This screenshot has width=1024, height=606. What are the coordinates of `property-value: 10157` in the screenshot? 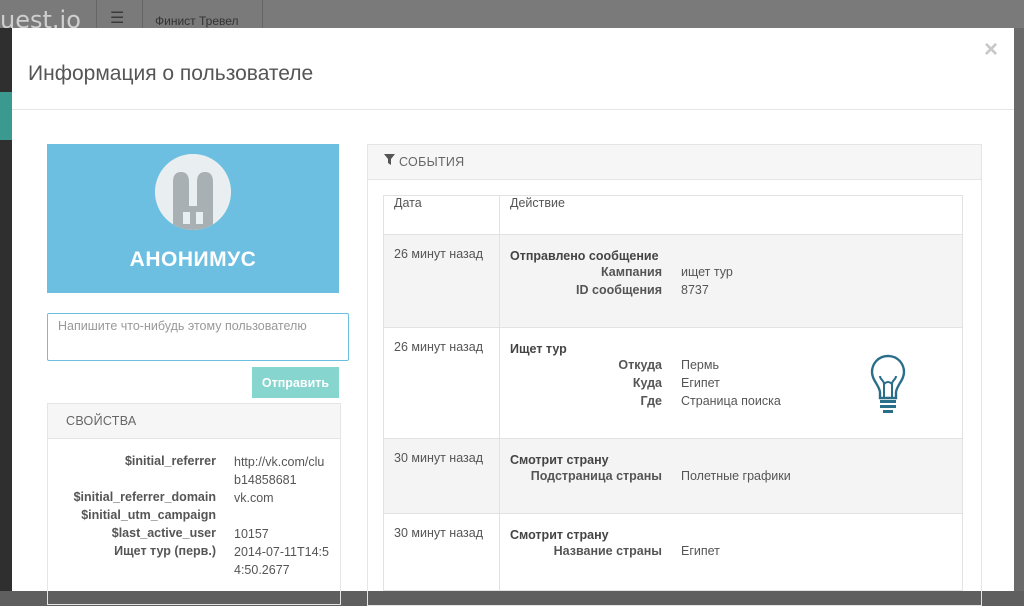 It's located at (251, 534).